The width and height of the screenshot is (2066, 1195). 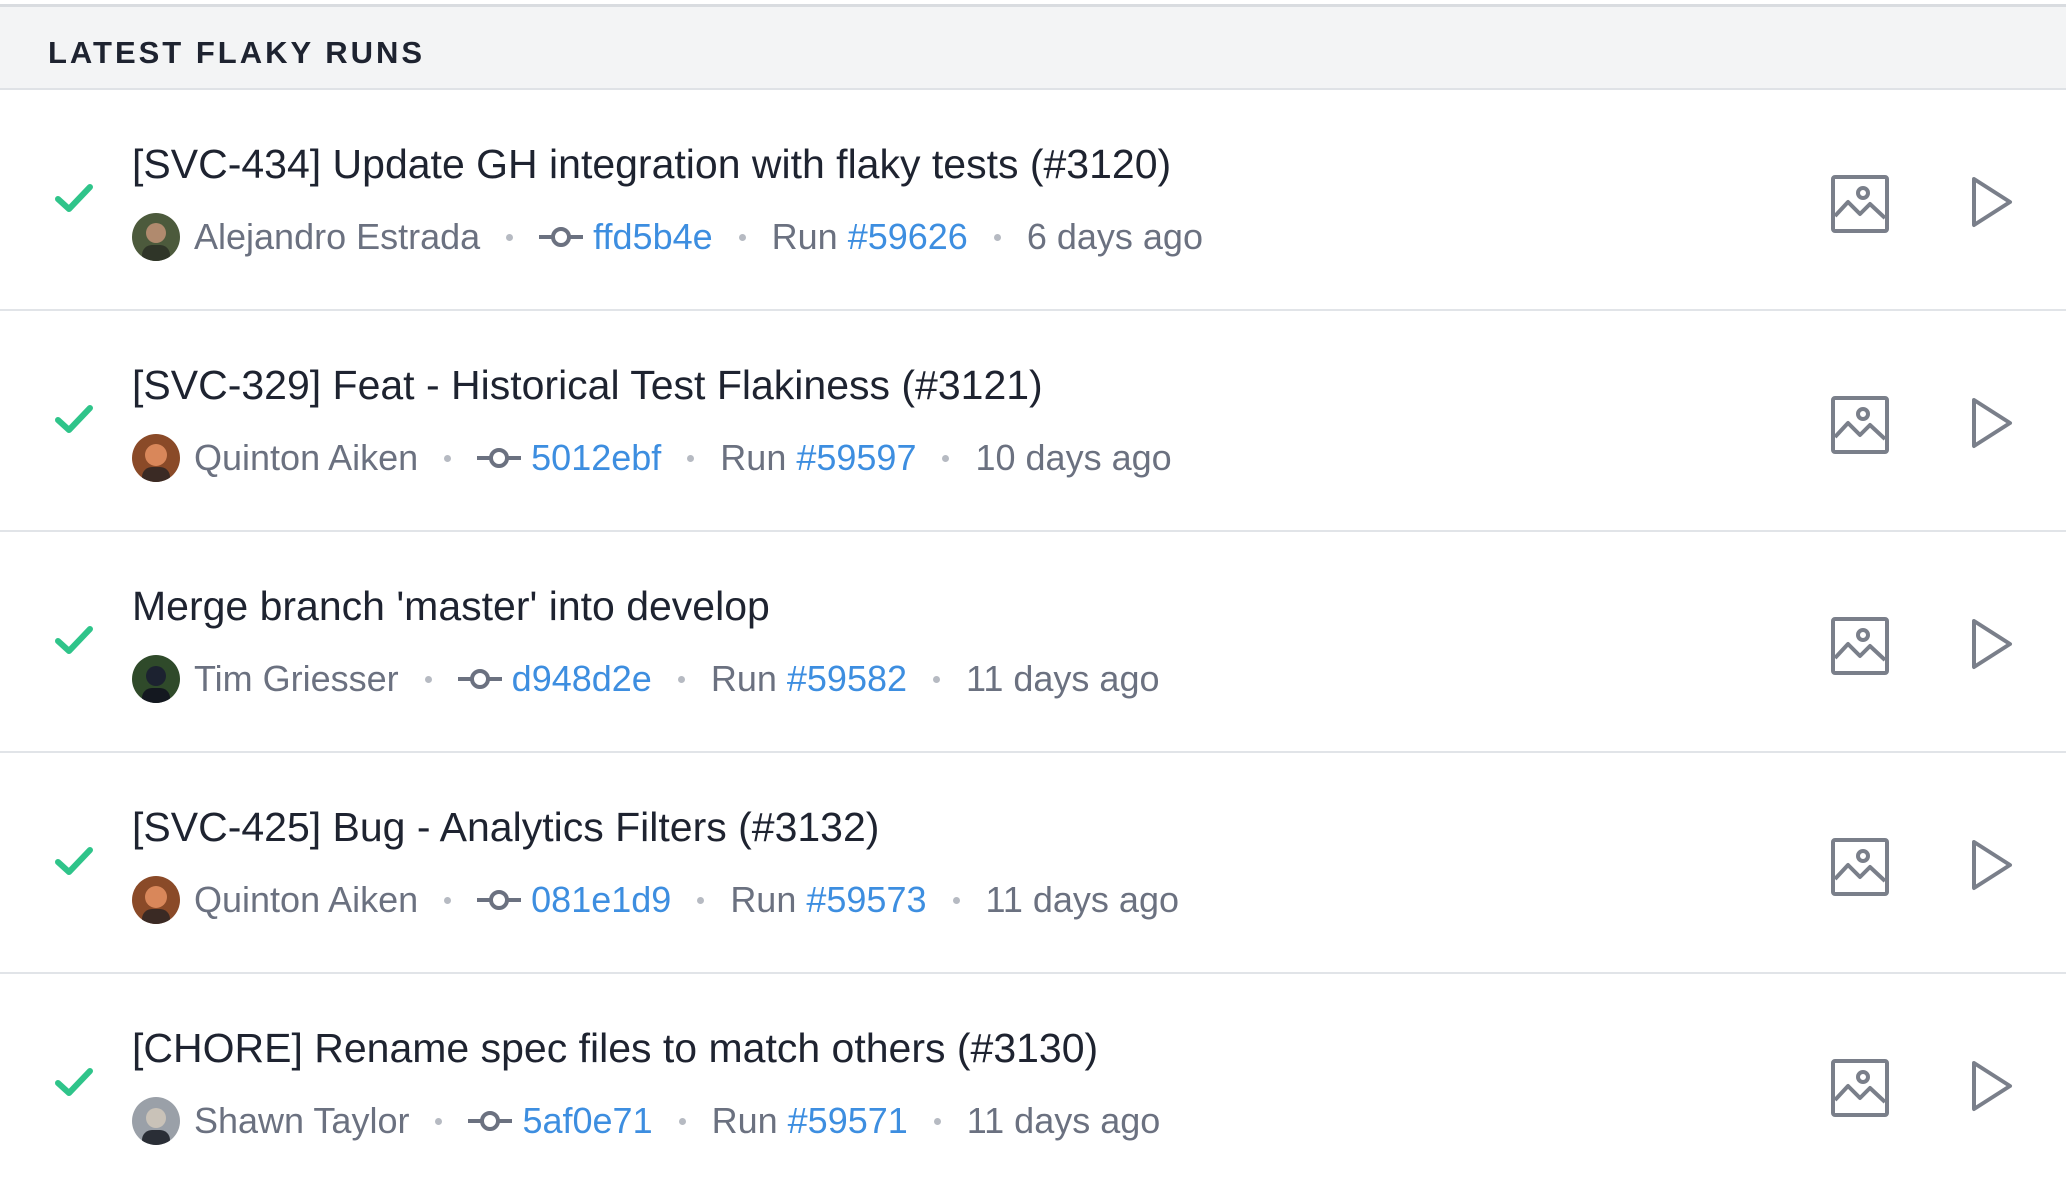 What do you see at coordinates (1073, 457) in the screenshot?
I see `run-time: 10 days ago` at bounding box center [1073, 457].